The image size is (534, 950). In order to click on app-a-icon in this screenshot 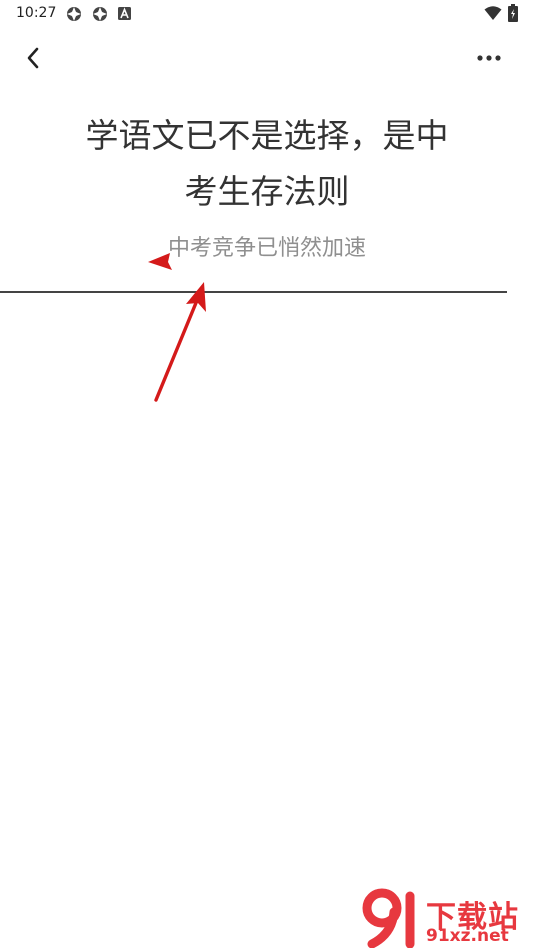, I will do `click(124, 13)`.